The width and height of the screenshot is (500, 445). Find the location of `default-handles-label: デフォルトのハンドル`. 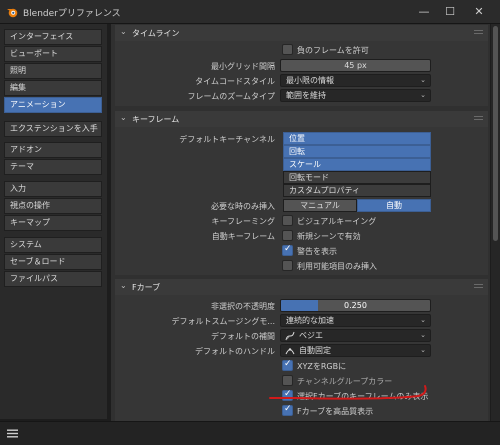

default-handles-label: デフォルトのハンドル is located at coordinates (235, 351).